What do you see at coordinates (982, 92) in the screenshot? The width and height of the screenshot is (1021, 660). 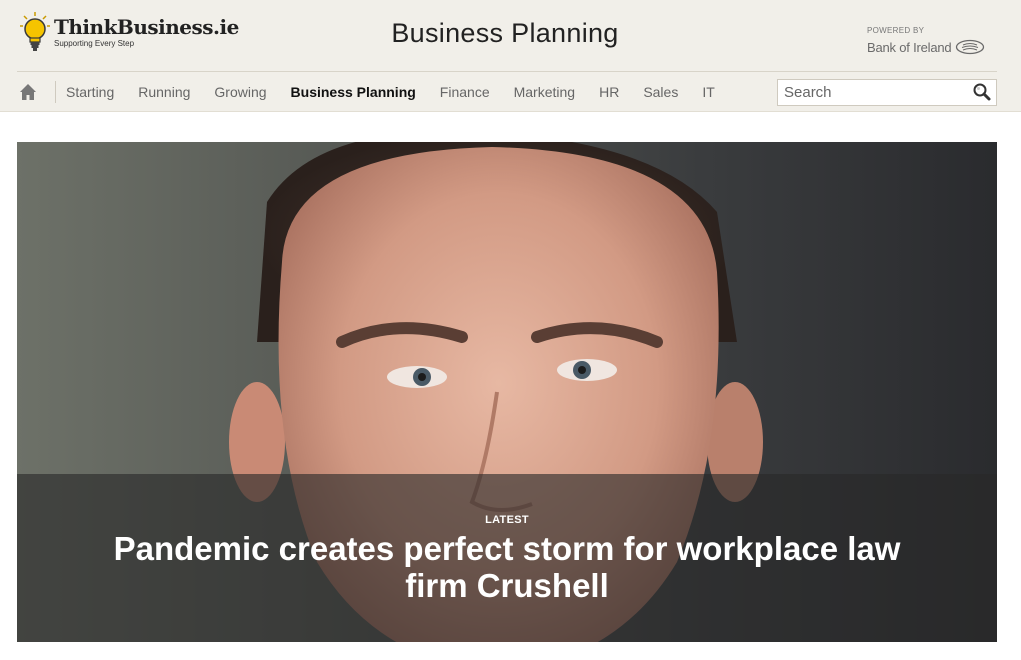 I see `search-icon` at bounding box center [982, 92].